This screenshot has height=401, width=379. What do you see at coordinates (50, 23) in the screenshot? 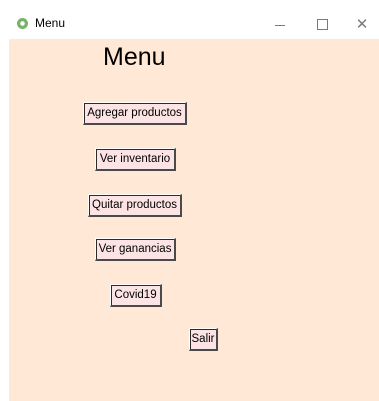
I see `window-title: Menu` at bounding box center [50, 23].